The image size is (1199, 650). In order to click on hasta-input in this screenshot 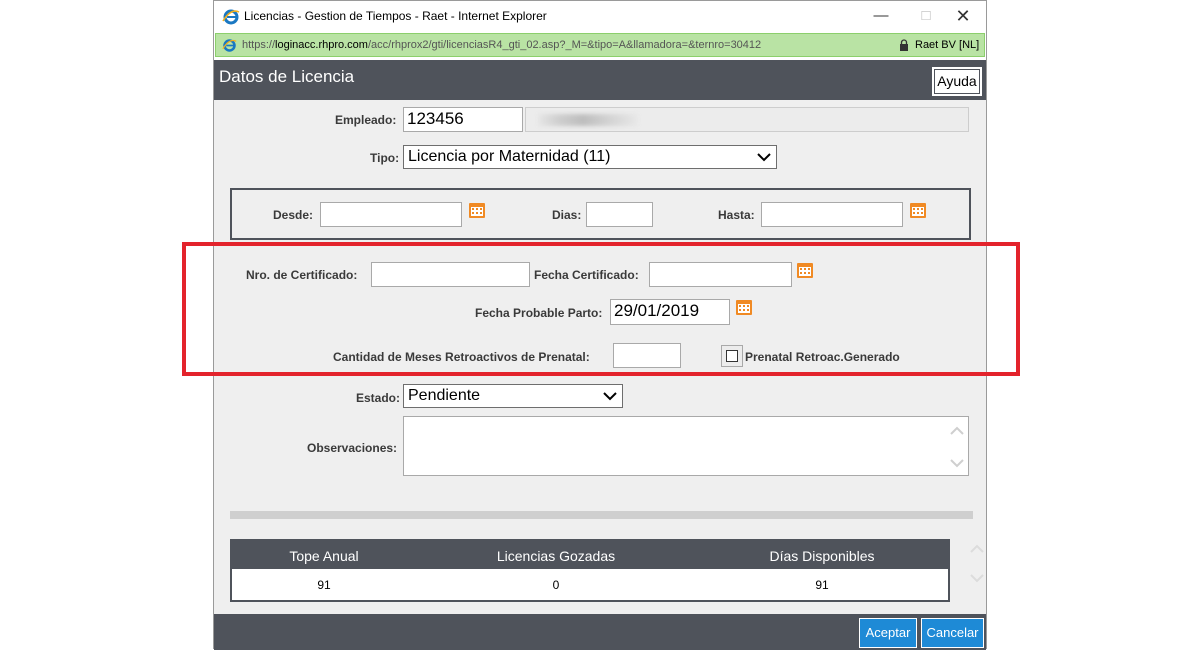, I will do `click(832, 214)`.